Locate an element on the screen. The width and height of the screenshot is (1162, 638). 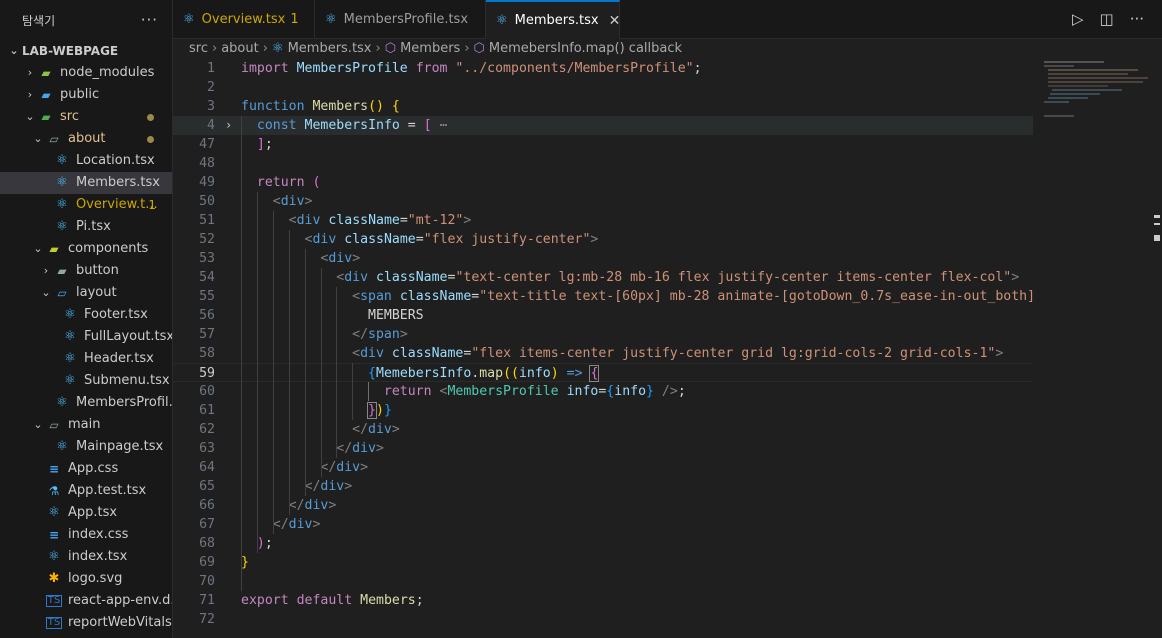
tree-file: ⚛ index.tsx is located at coordinates (86, 557).